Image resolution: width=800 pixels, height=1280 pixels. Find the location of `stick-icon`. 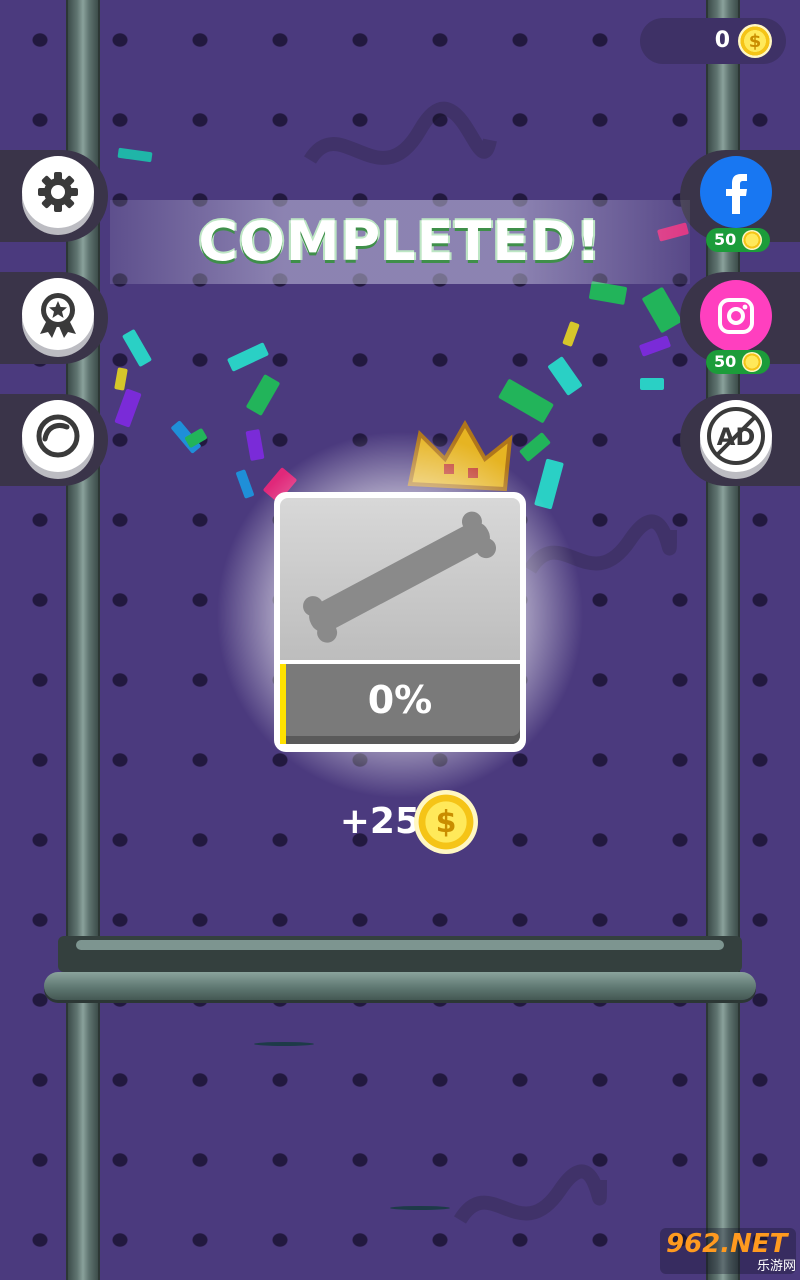

stick-icon is located at coordinates (400, 577).